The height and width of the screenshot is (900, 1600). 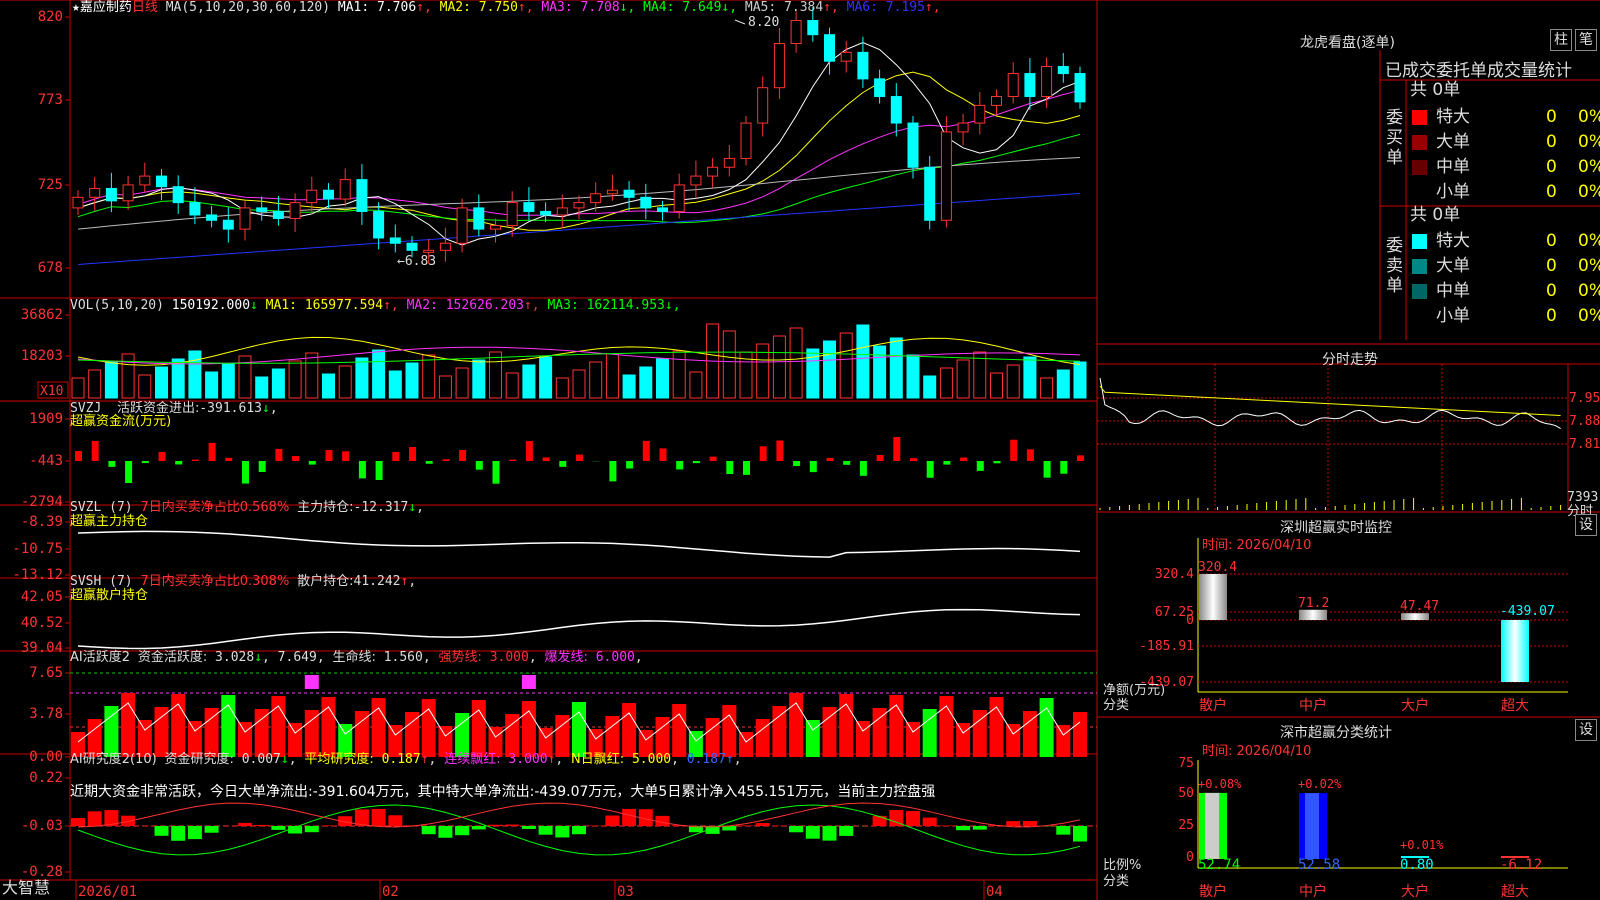 What do you see at coordinates (107, 892) in the screenshot?
I see `x-tick-label: 2026/01` at bounding box center [107, 892].